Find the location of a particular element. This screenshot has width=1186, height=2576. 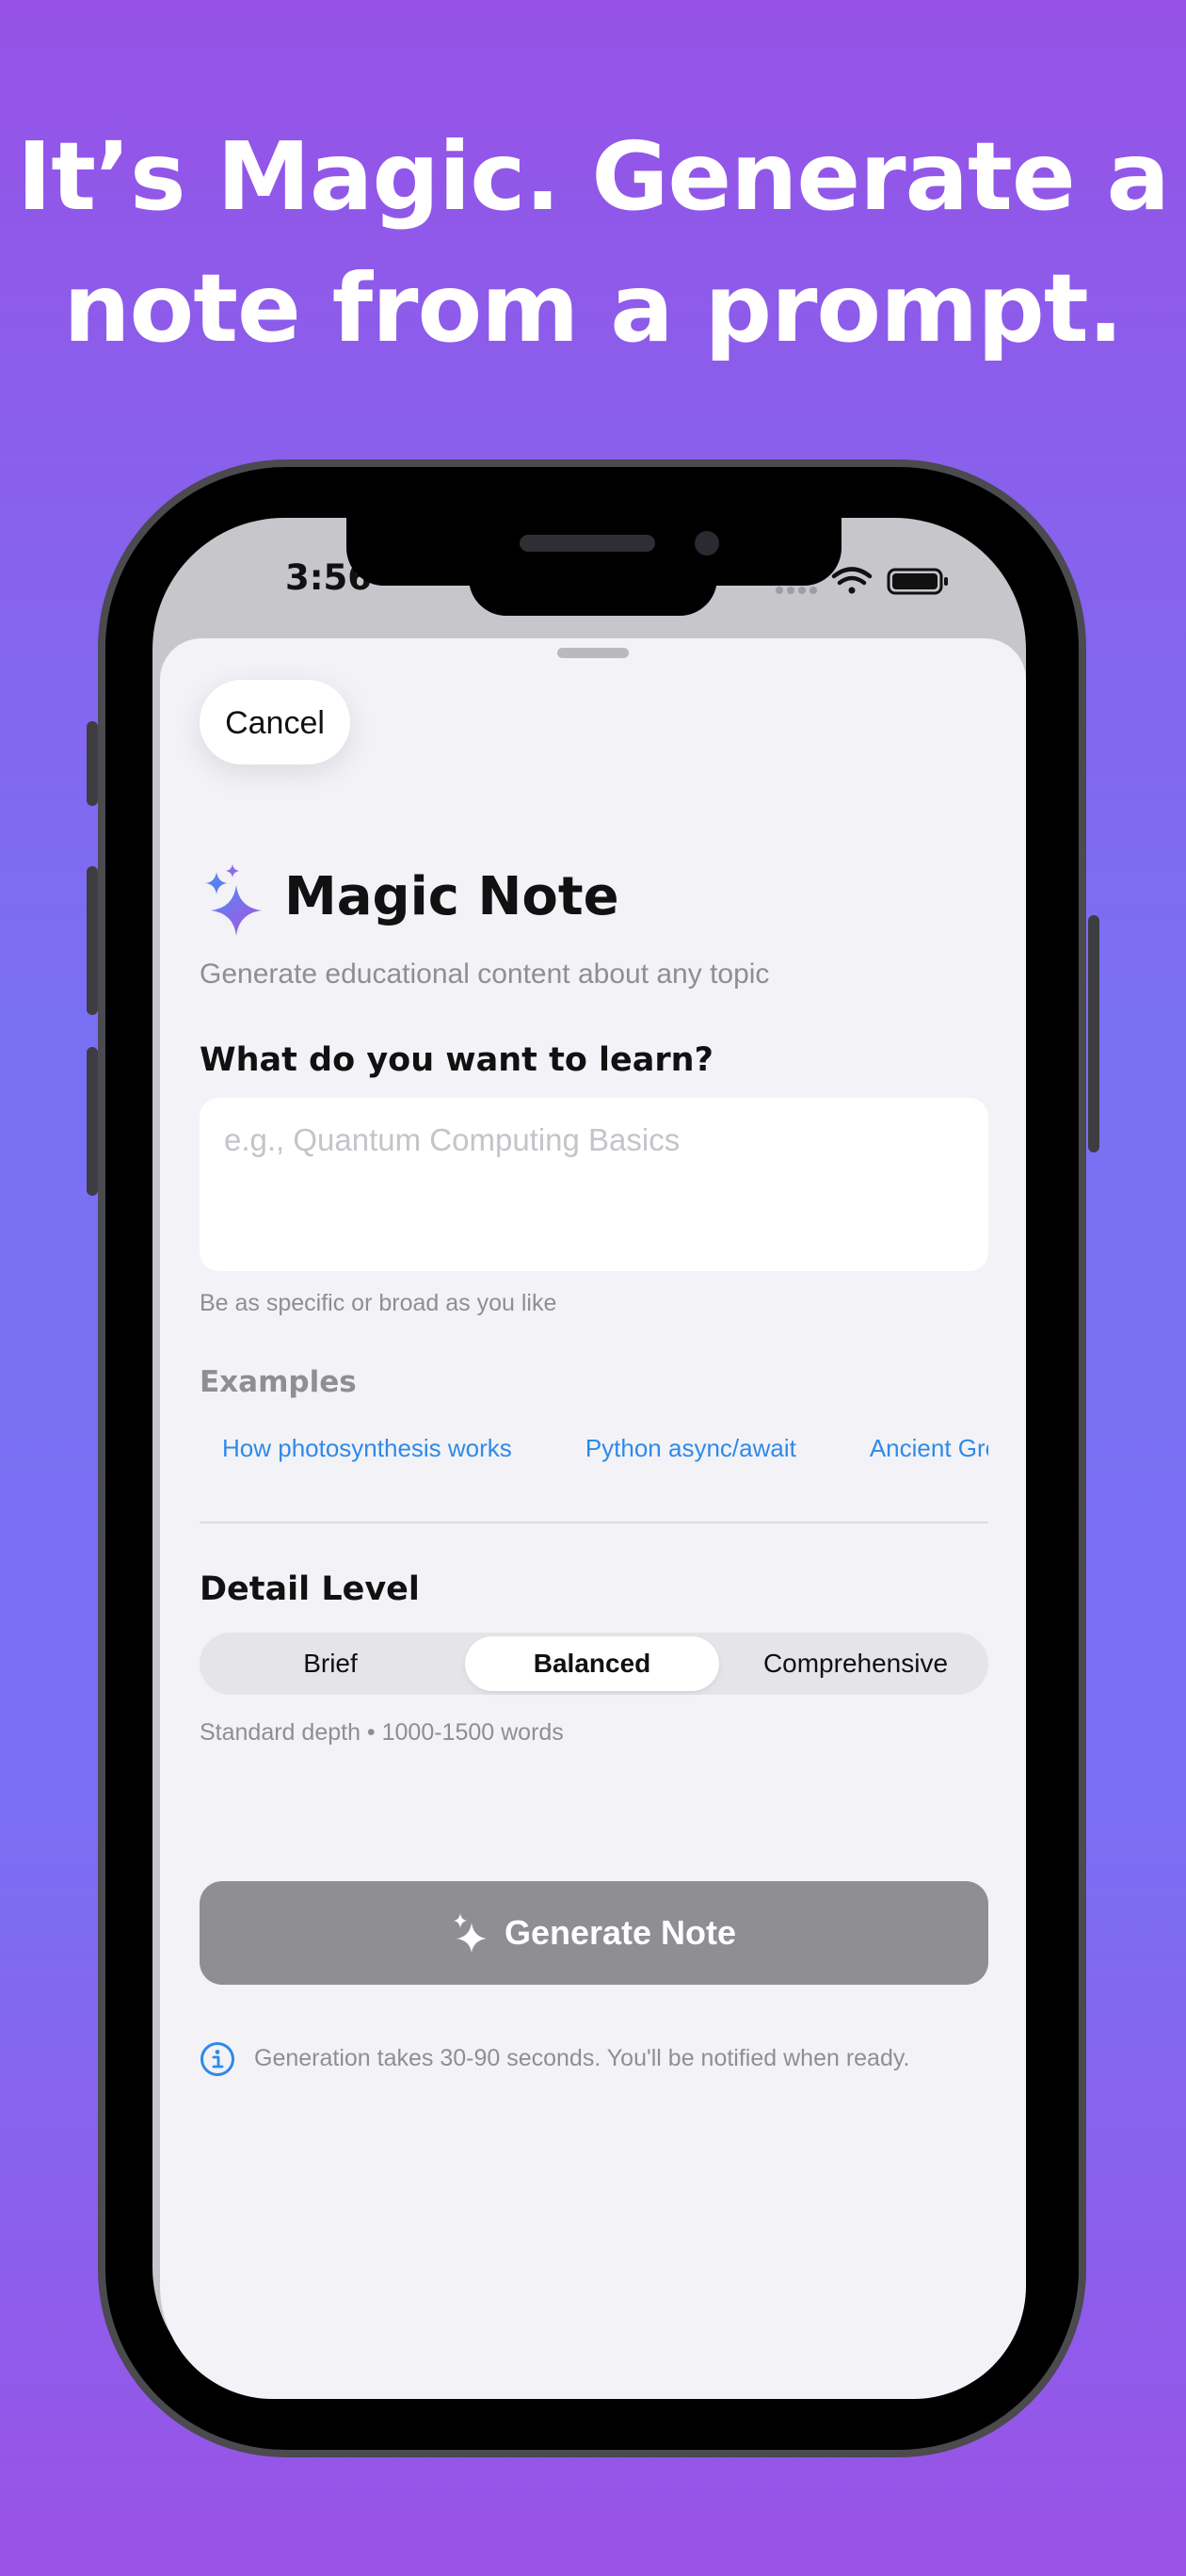

phone-volume-up is located at coordinates (92, 940).